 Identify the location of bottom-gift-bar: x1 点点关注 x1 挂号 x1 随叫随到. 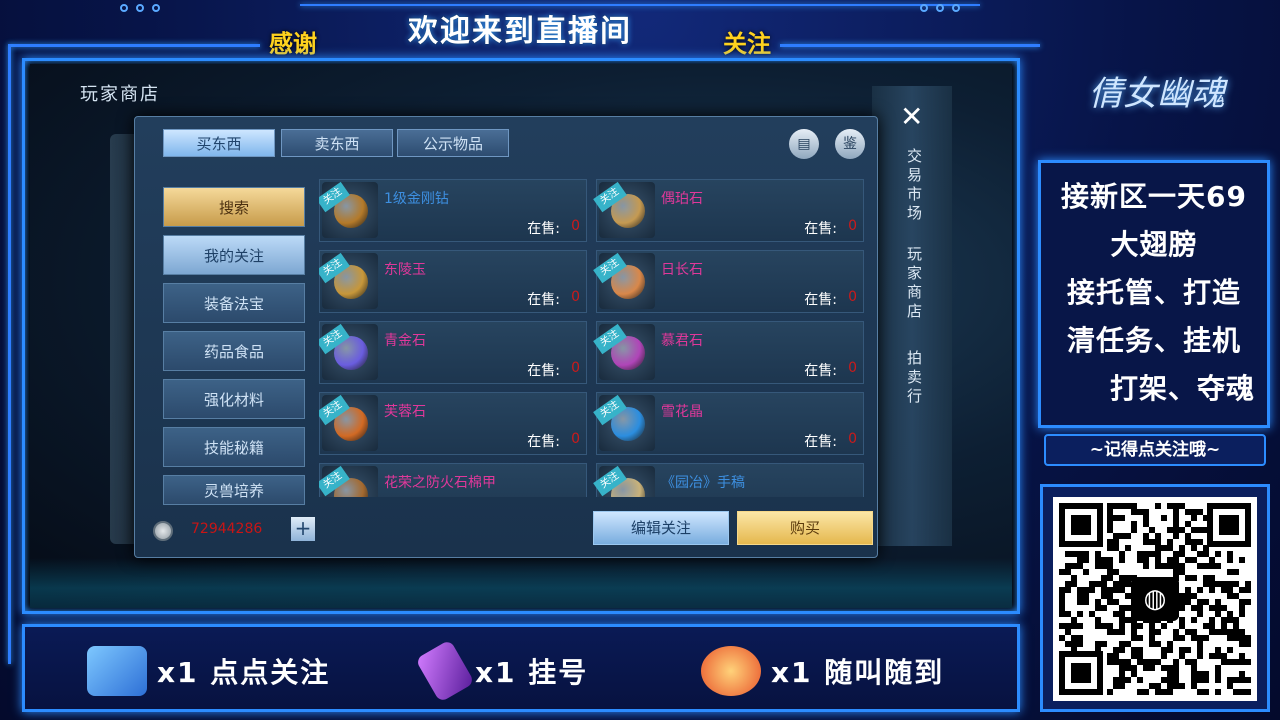
(521, 668).